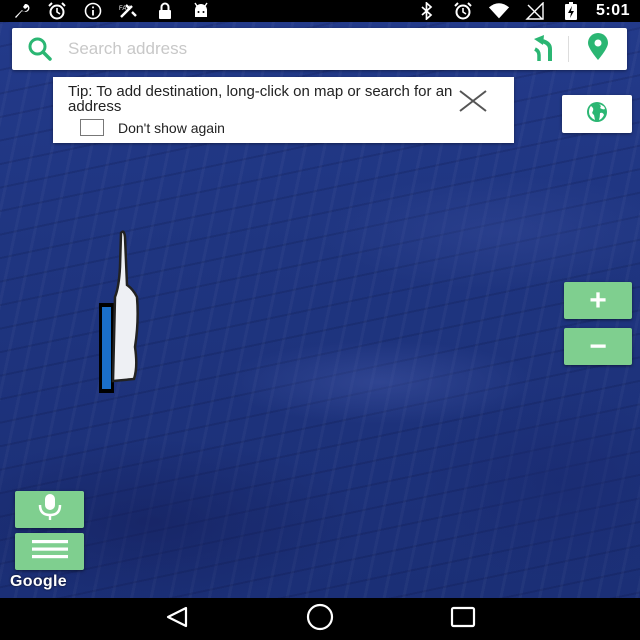  I want to click on clock: 5:01, so click(612, 10).